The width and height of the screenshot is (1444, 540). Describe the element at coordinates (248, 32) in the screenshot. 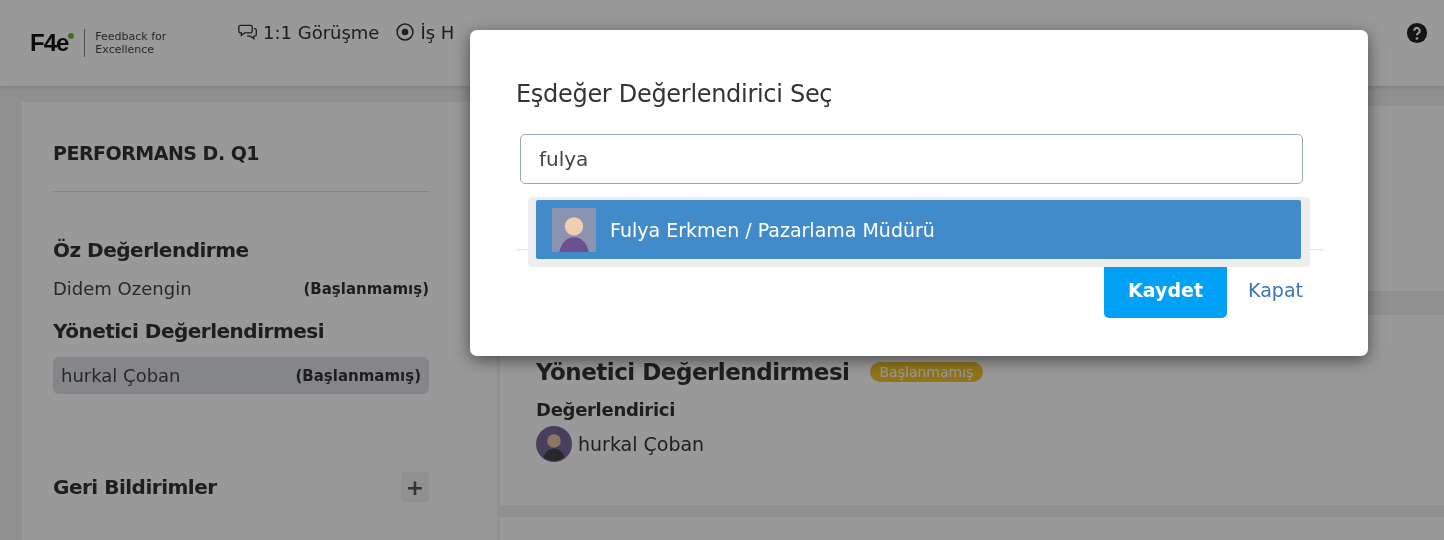

I see `chat-icon` at that location.